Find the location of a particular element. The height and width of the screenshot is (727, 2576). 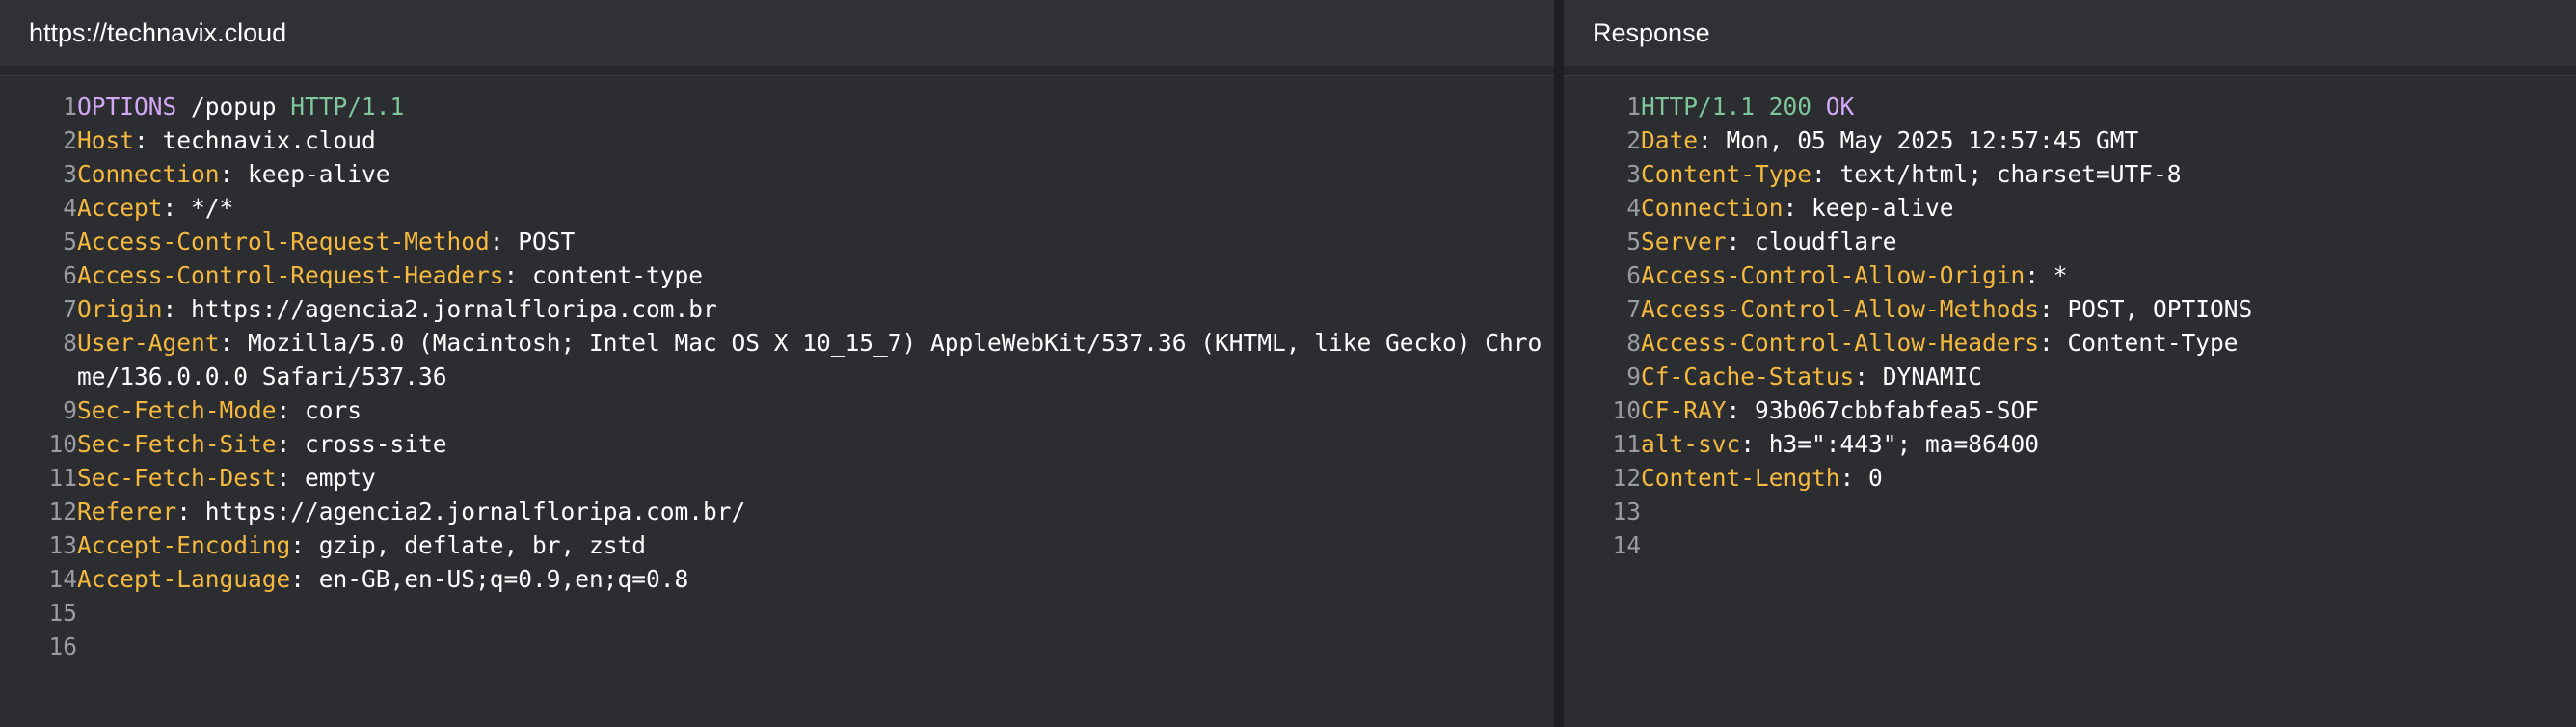

response-header-line: 12 Content-Length: 0 is located at coordinates (2070, 478).